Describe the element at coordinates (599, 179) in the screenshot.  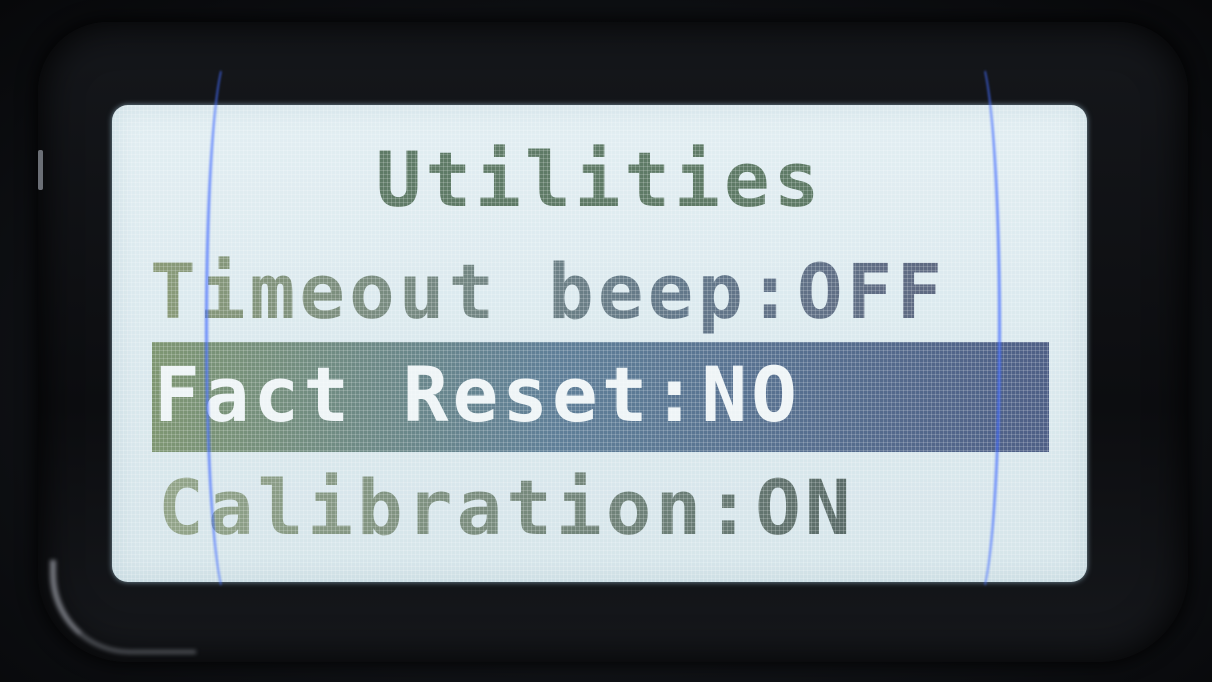
I see `screen-title: Utilities` at that location.